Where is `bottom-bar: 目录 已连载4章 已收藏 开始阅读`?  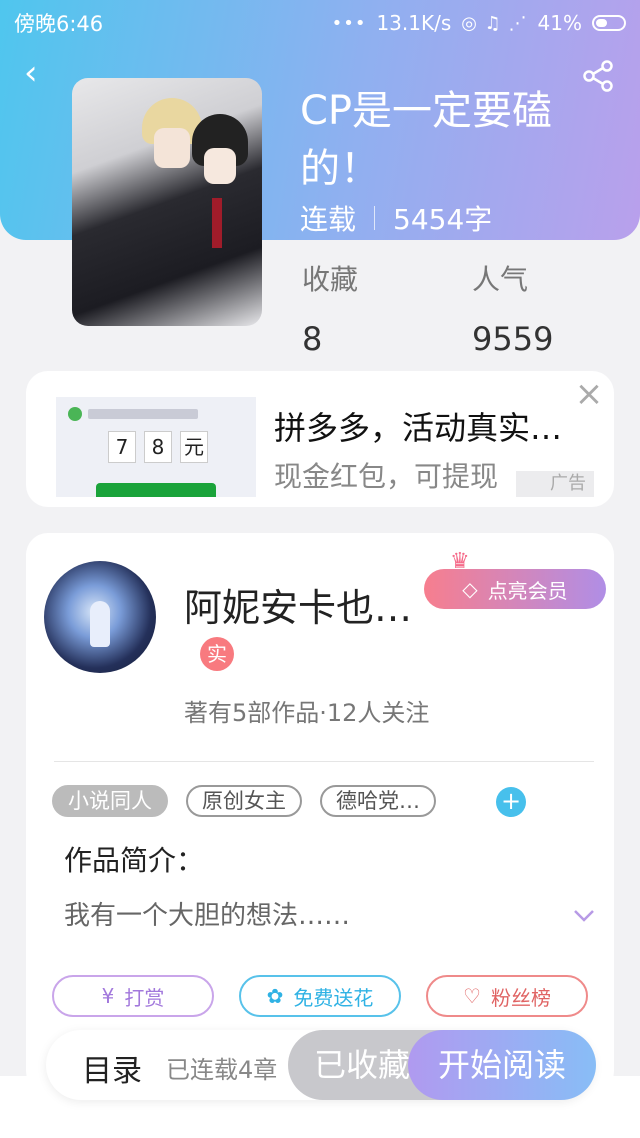 bottom-bar: 目录 已连载4章 已收藏 开始阅读 is located at coordinates (321, 1065).